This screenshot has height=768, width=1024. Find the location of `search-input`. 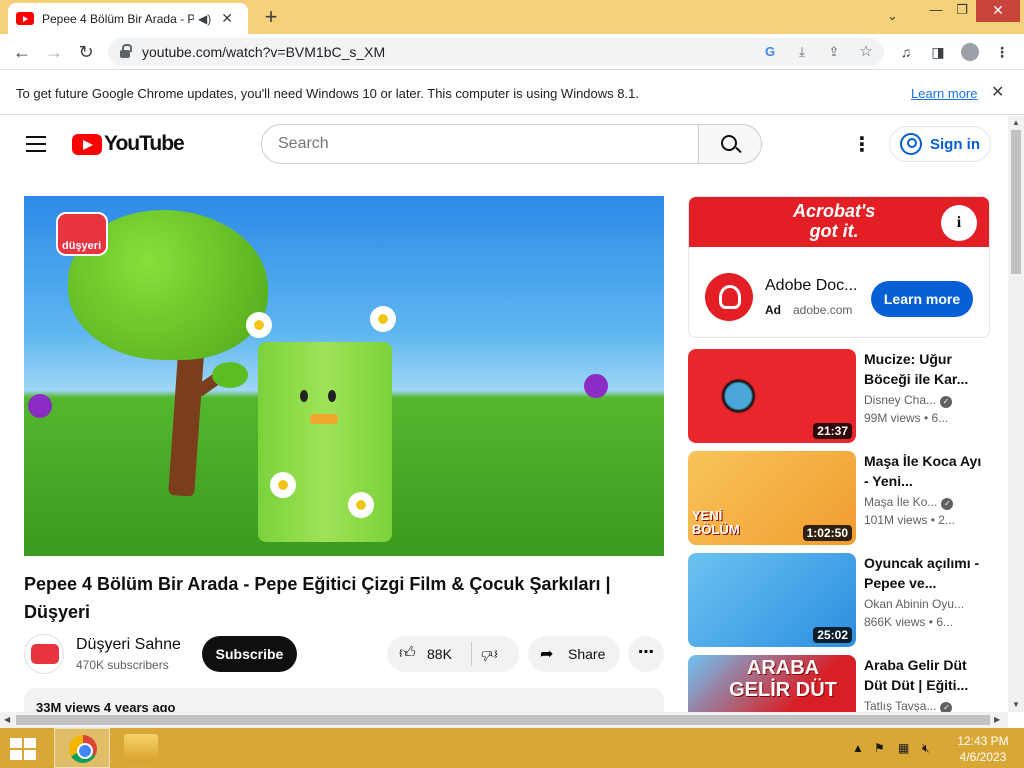

search-input is located at coordinates (462, 144).